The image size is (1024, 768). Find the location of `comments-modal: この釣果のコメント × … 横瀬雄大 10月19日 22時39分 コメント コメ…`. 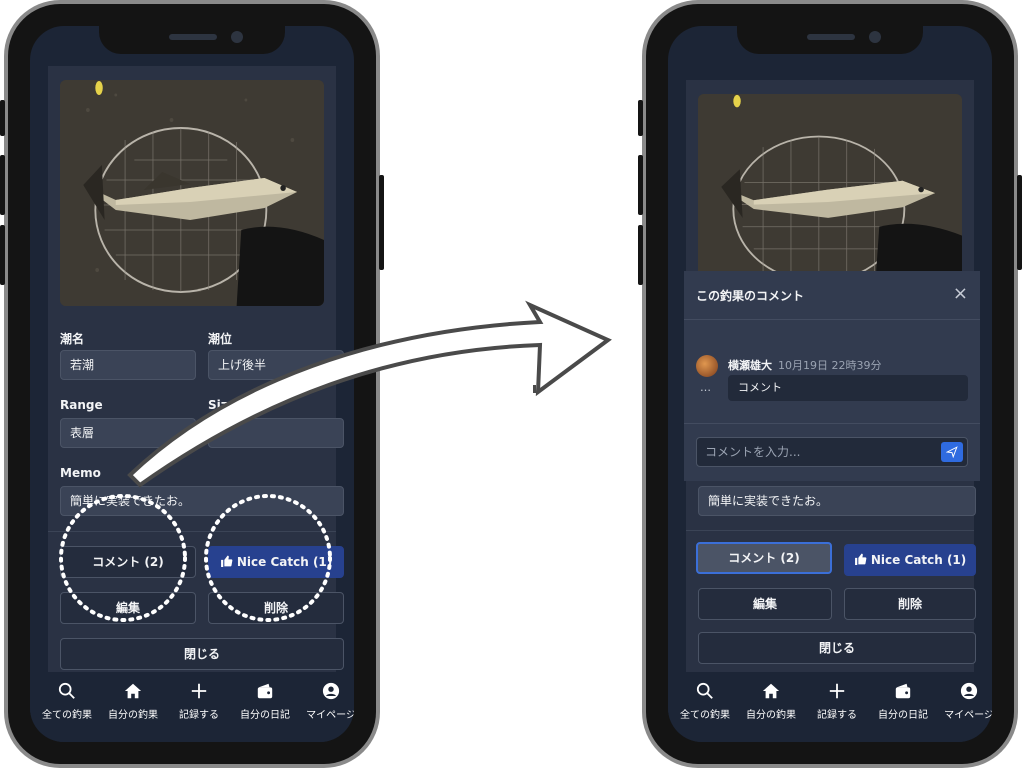

comments-modal: この釣果のコメント × … 横瀬雄大 10月19日 22時39分 コメント コメ… is located at coordinates (832, 376).